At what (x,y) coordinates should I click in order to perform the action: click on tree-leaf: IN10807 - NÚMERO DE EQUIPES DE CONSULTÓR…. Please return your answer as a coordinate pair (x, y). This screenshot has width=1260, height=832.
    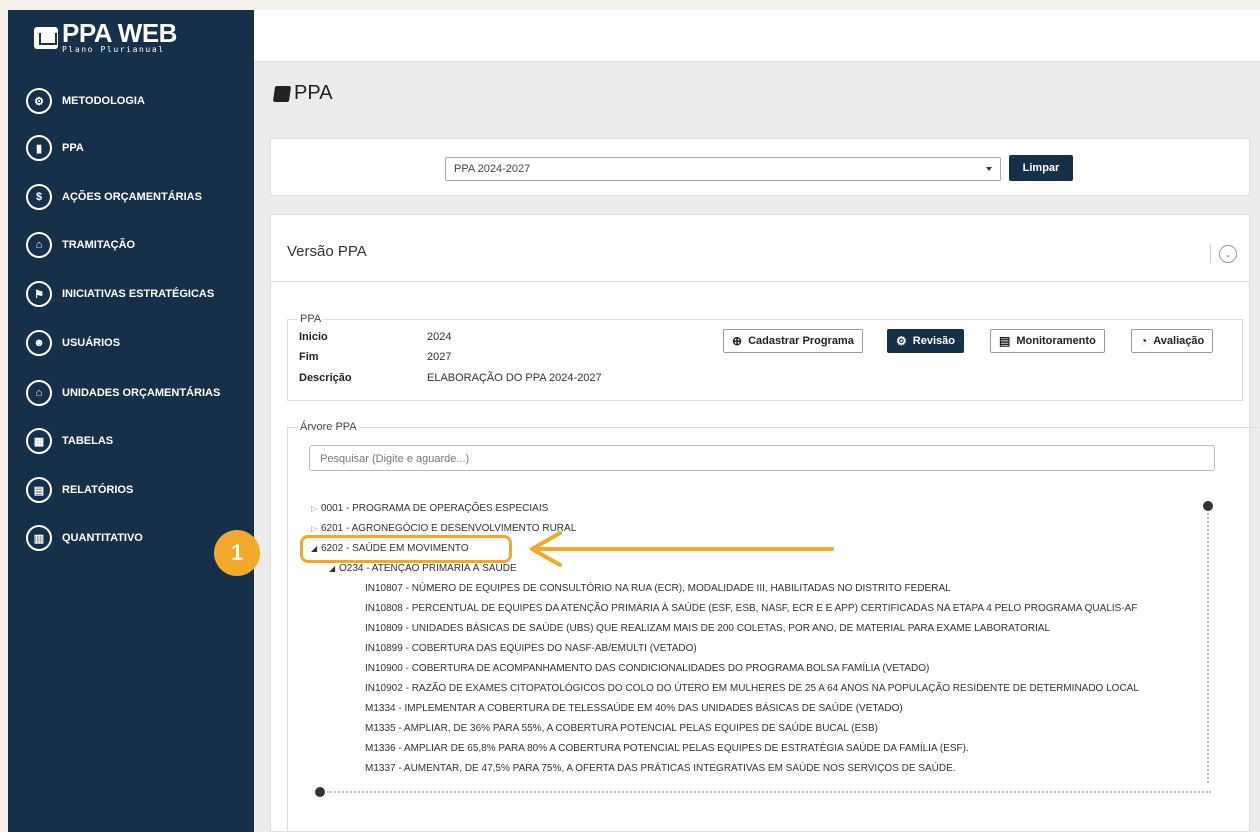
    Looking at the image, I should click on (658, 588).